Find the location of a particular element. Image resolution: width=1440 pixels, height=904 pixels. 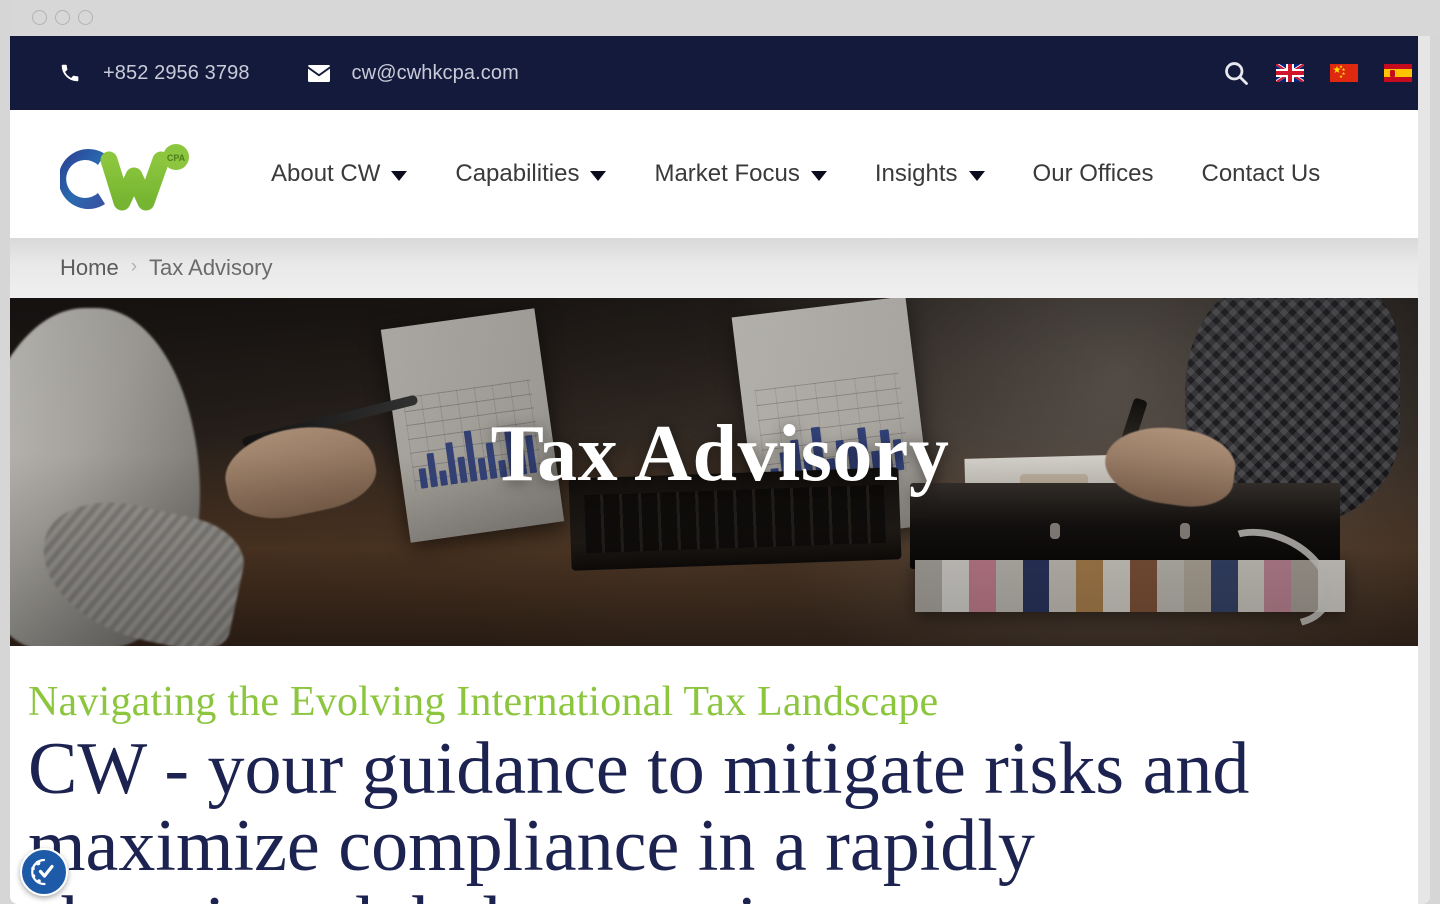

nav-label: Capabilities is located at coordinates (517, 173).